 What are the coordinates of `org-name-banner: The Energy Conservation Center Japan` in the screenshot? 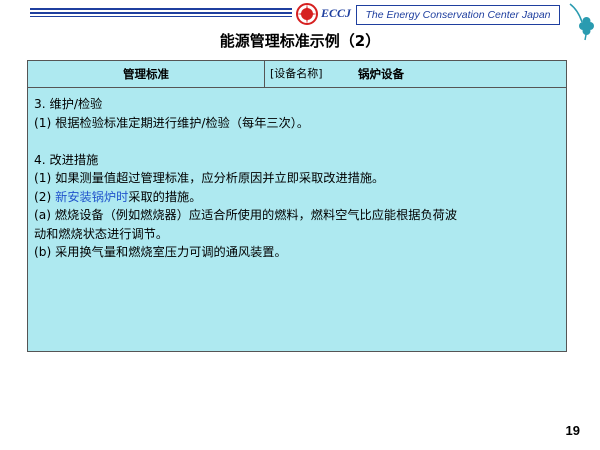 It's located at (458, 15).